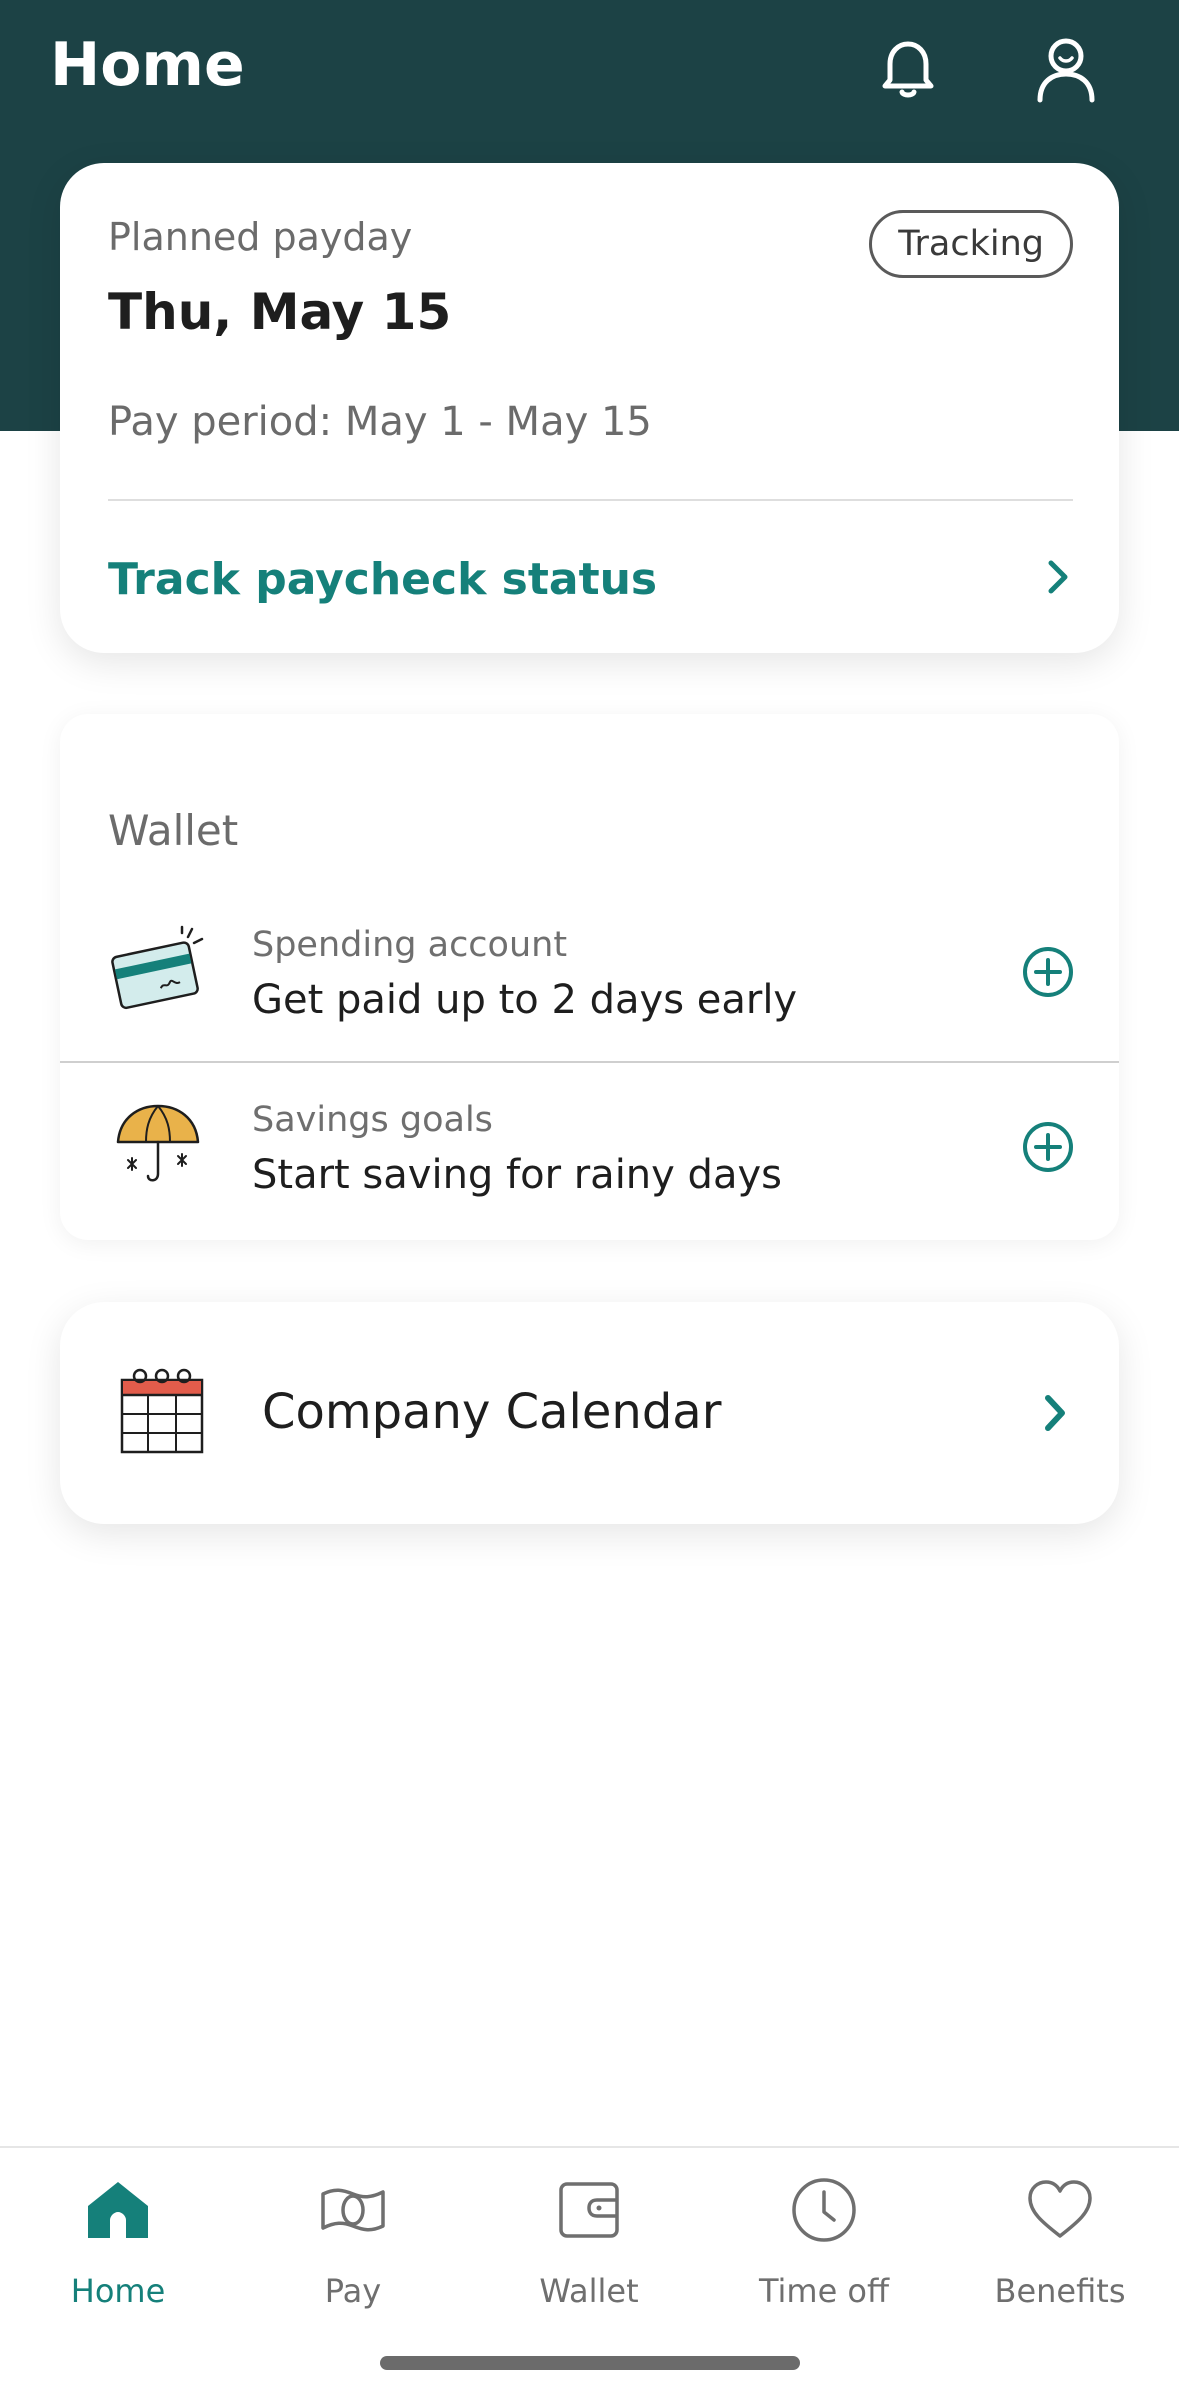 The height and width of the screenshot is (2398, 1179). What do you see at coordinates (1060, 2291) in the screenshot?
I see `tab-label: Benefits` at bounding box center [1060, 2291].